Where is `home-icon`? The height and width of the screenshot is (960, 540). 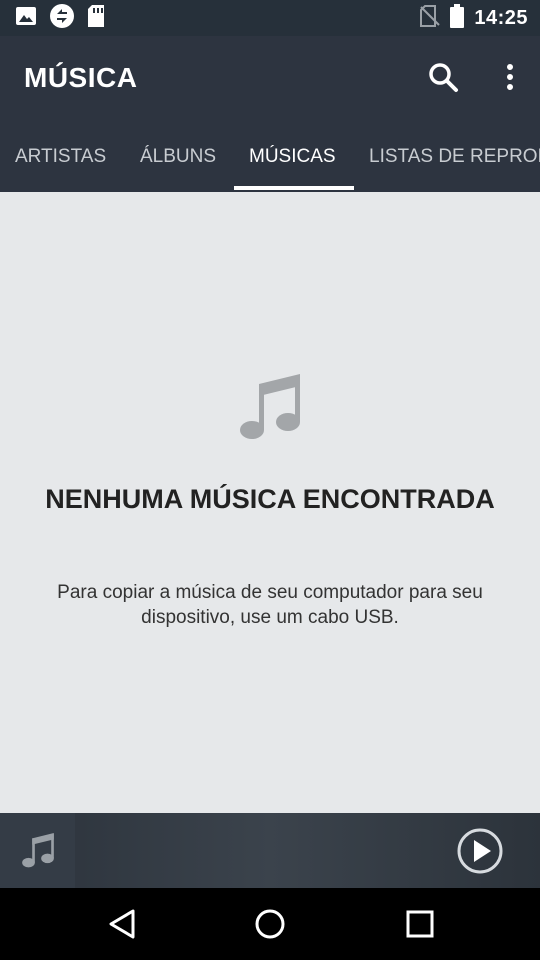
home-icon is located at coordinates (270, 924).